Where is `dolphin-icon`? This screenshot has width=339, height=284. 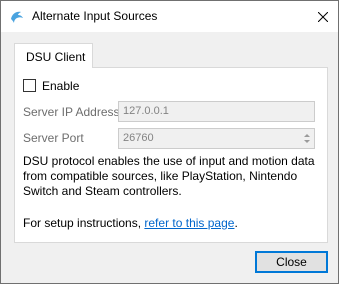
dolphin-icon is located at coordinates (17, 17).